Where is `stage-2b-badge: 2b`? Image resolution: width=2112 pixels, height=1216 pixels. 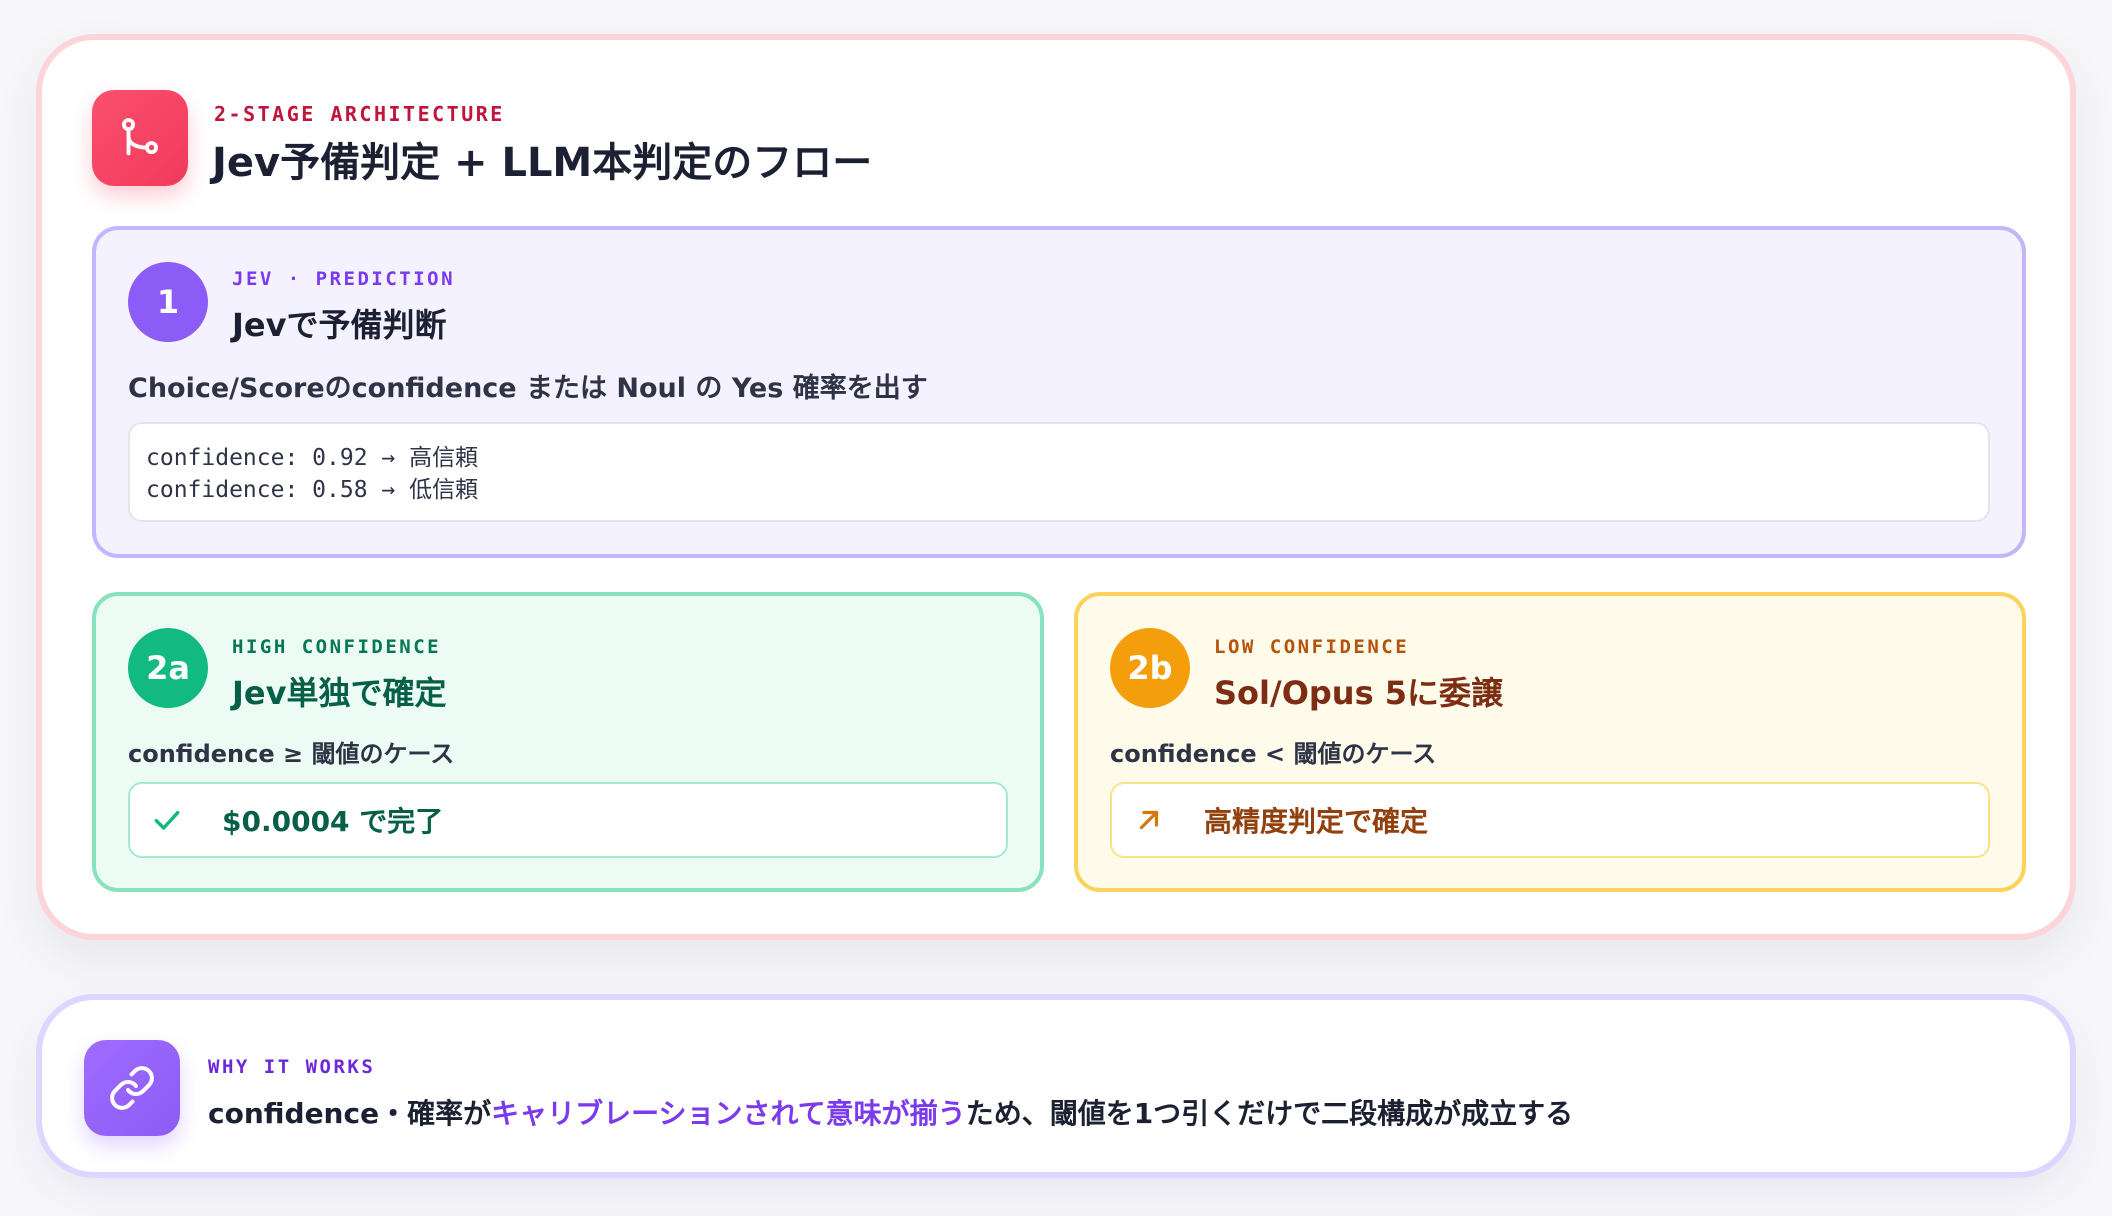 stage-2b-badge: 2b is located at coordinates (1150, 668).